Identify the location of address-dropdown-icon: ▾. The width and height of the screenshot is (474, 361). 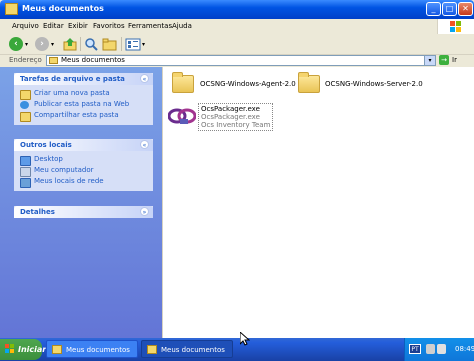
(429, 60).